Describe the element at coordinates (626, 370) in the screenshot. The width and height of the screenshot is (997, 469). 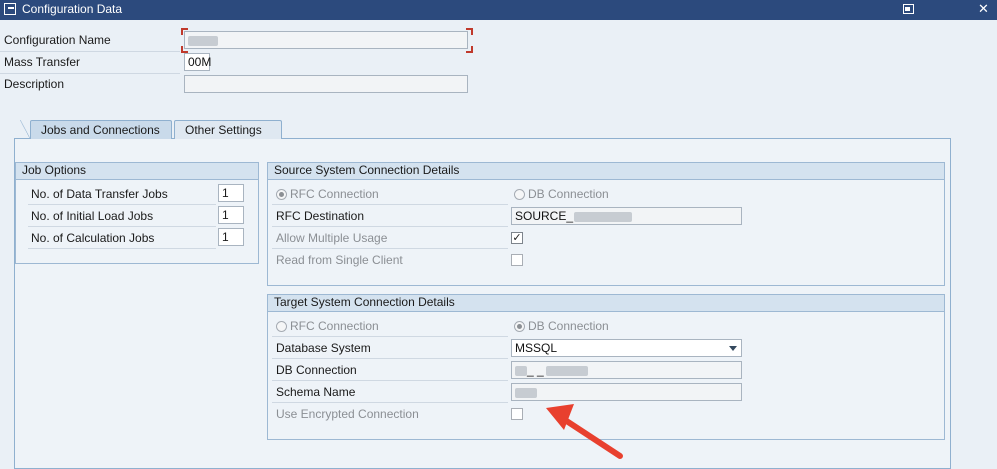
I see `db-connection-field: _ _` at that location.